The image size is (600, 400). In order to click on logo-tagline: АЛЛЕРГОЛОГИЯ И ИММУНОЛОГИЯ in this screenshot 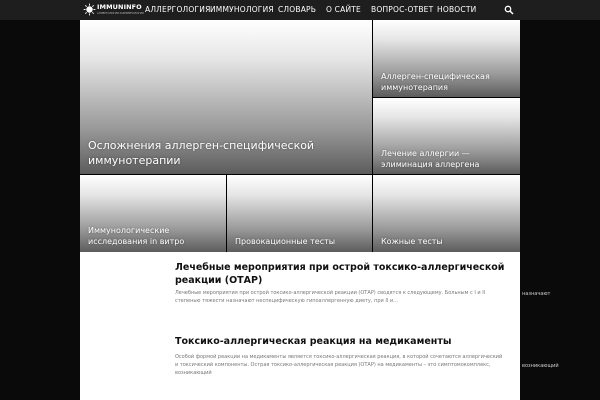, I will do `click(120, 13)`.